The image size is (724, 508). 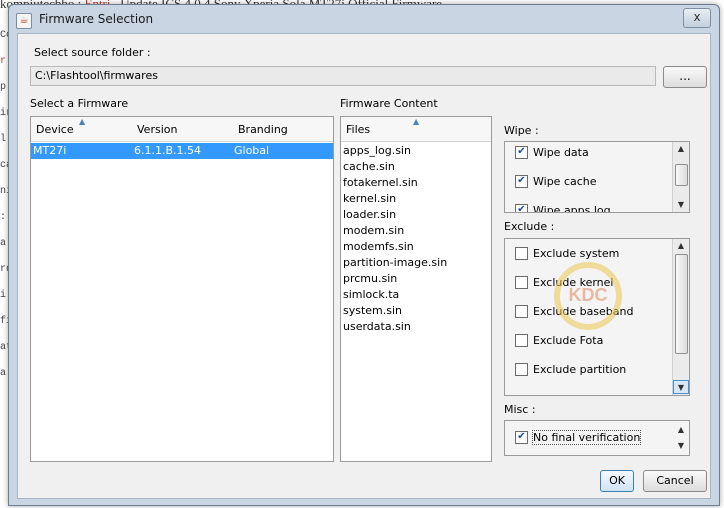 I want to click on wipe-apps-log-checkbox: ✔ Wipe apps log, so click(x=563, y=207).